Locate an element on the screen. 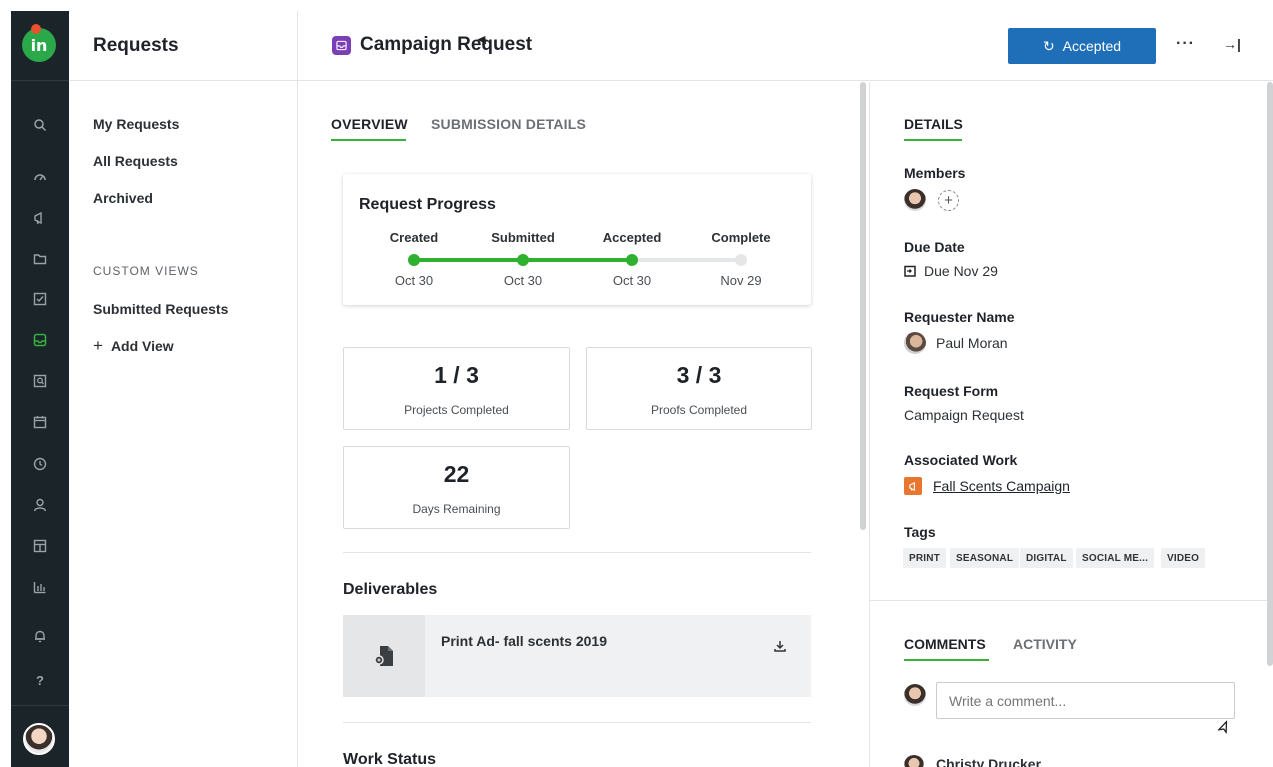  step-dot-complete is located at coordinates (741, 260).